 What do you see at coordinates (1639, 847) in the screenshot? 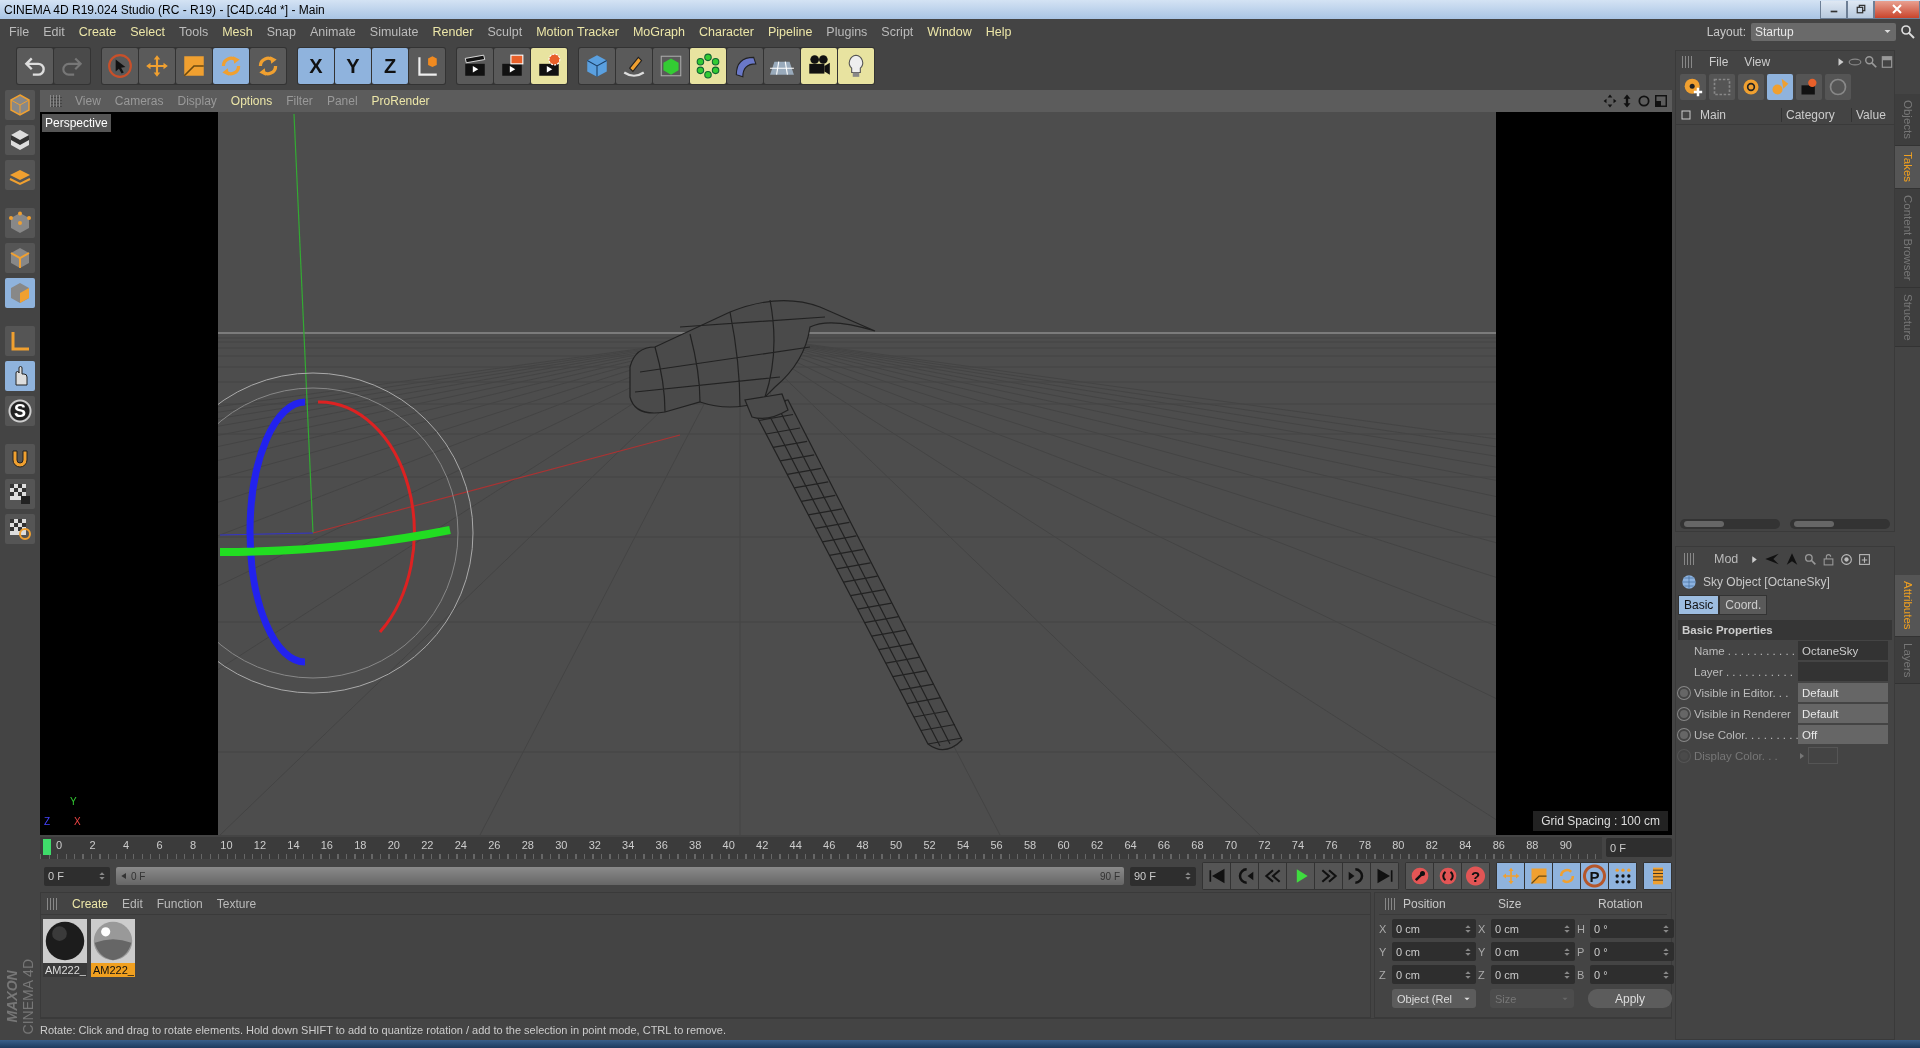
I see `frame-field: 0 F` at bounding box center [1639, 847].